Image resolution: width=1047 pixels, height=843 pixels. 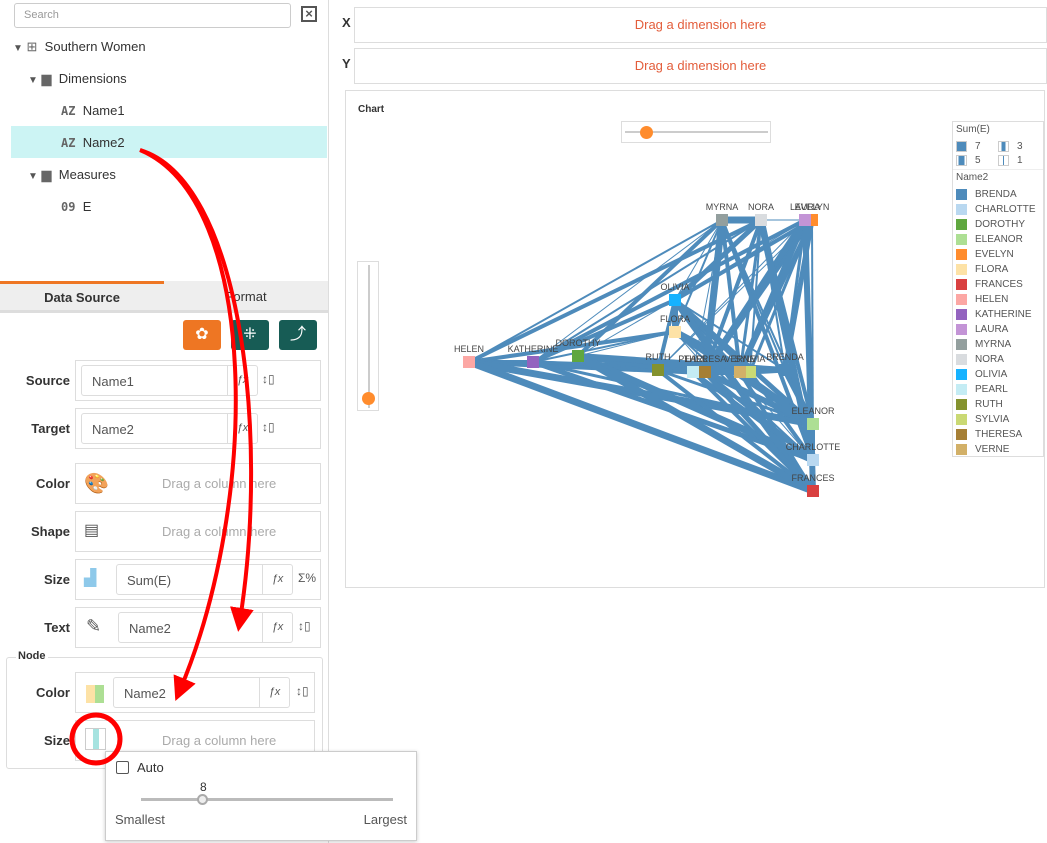 I want to click on legend-item: CHARLOTTE, so click(x=998, y=209).